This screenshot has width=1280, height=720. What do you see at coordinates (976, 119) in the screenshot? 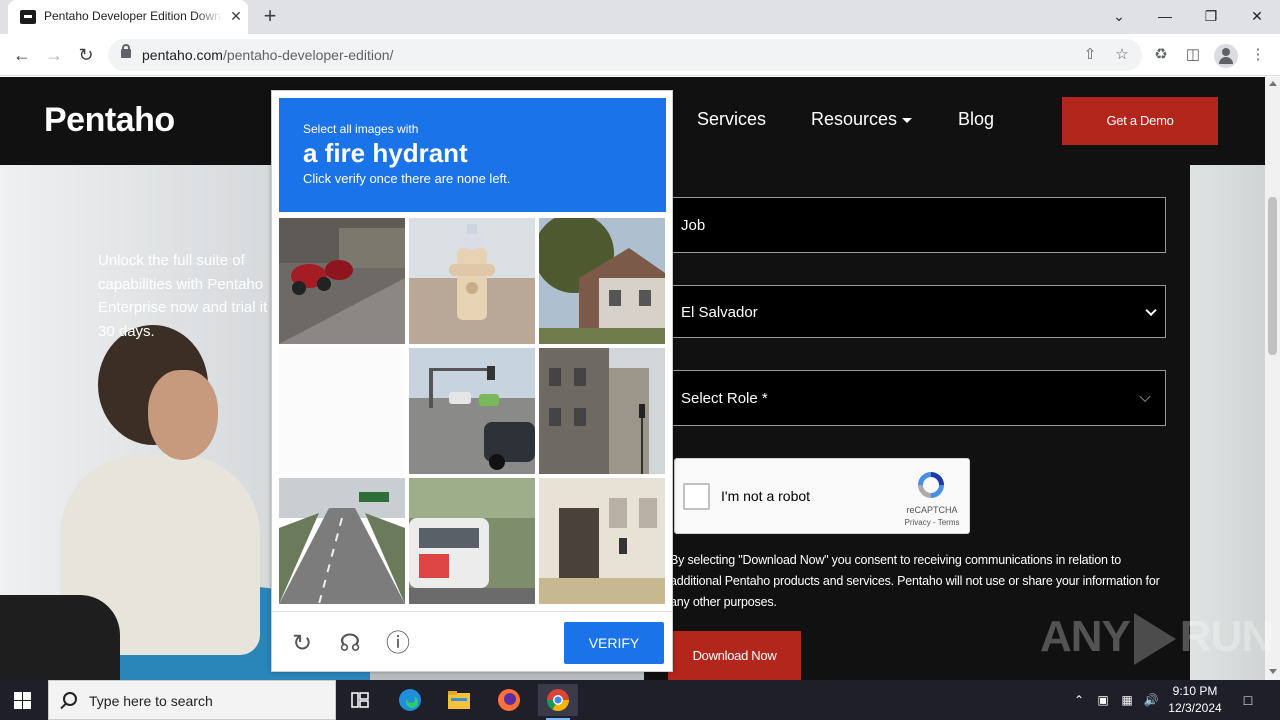
I see `nav-blog: Blog` at bounding box center [976, 119].